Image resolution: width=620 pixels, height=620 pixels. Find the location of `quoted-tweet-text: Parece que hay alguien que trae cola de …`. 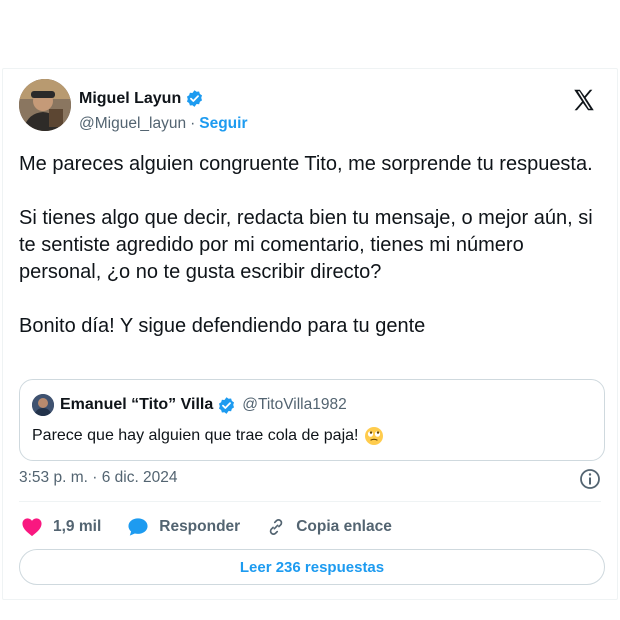

quoted-tweet-text: Parece que hay alguien que trae cola de … is located at coordinates (195, 435).